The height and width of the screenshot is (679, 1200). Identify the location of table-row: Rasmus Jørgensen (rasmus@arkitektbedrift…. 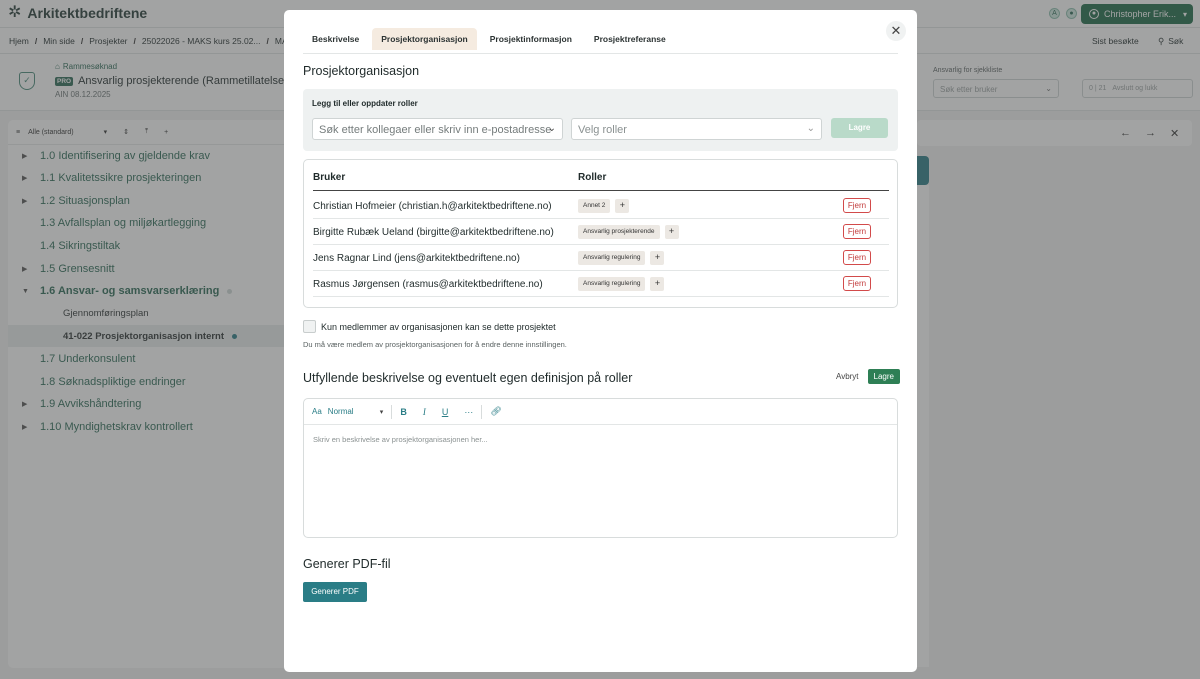
(601, 284).